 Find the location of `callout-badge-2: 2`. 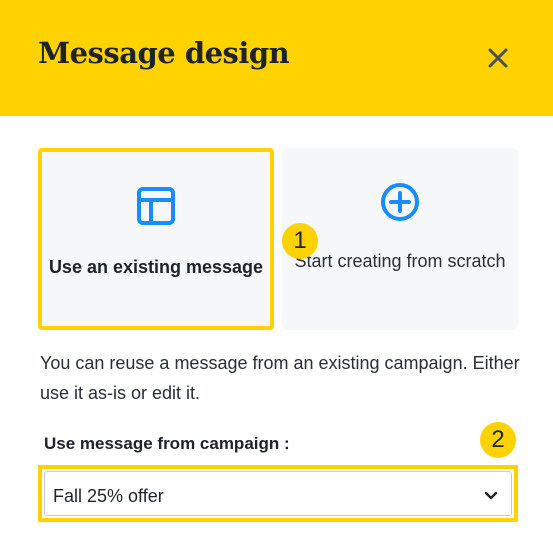

callout-badge-2: 2 is located at coordinates (498, 440).